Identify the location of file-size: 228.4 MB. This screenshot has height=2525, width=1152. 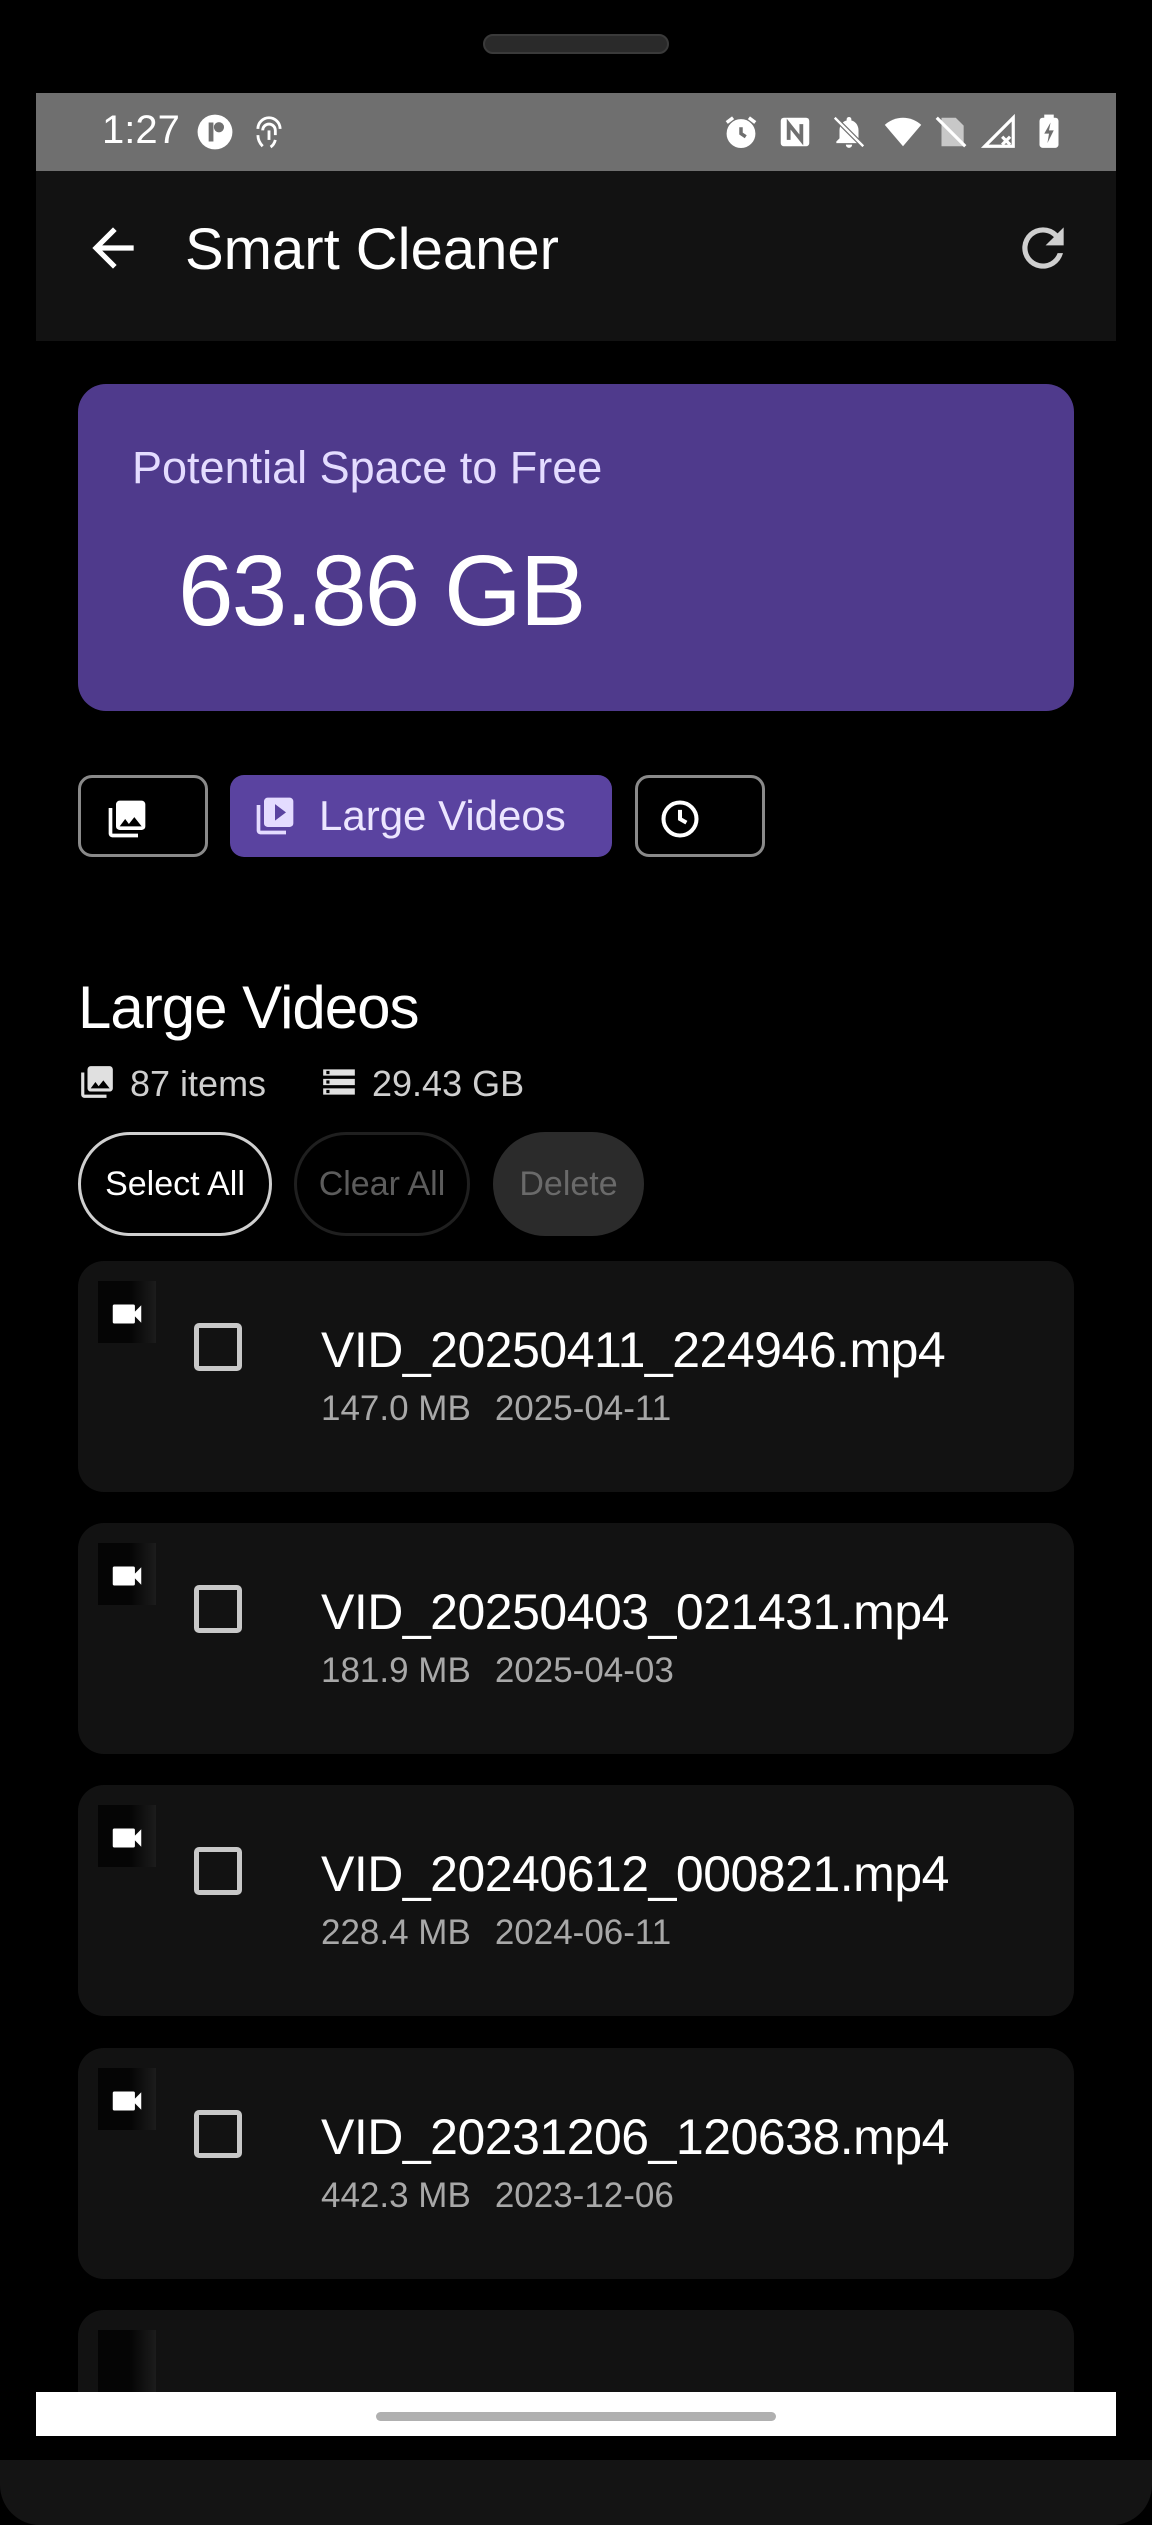
(396, 1932).